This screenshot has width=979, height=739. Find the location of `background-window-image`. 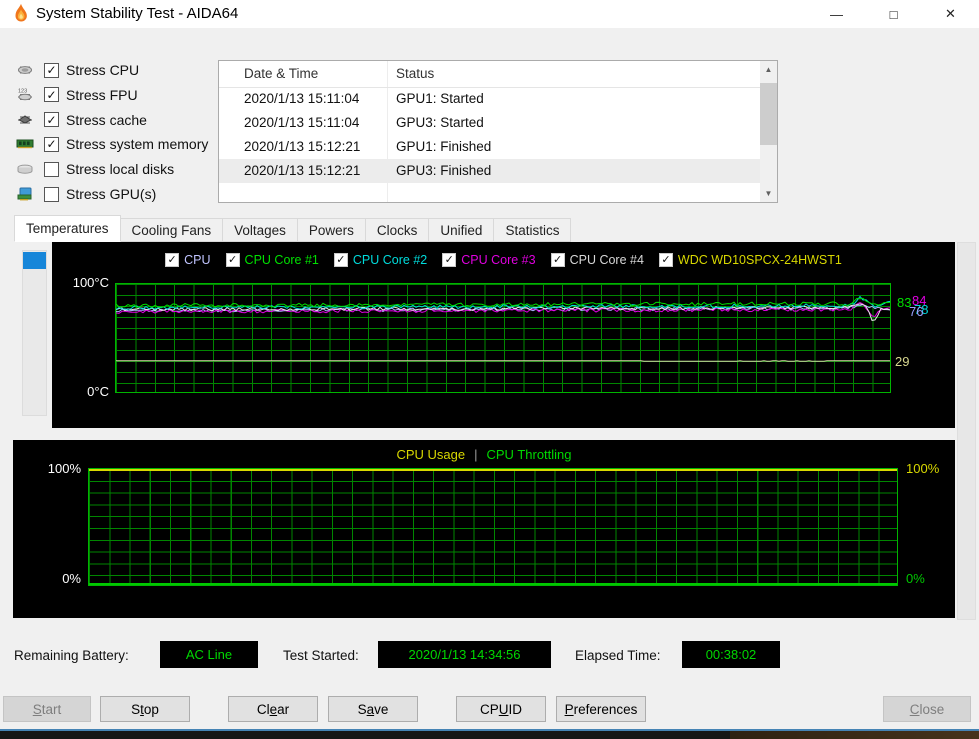

background-window-image is located at coordinates (854, 735).